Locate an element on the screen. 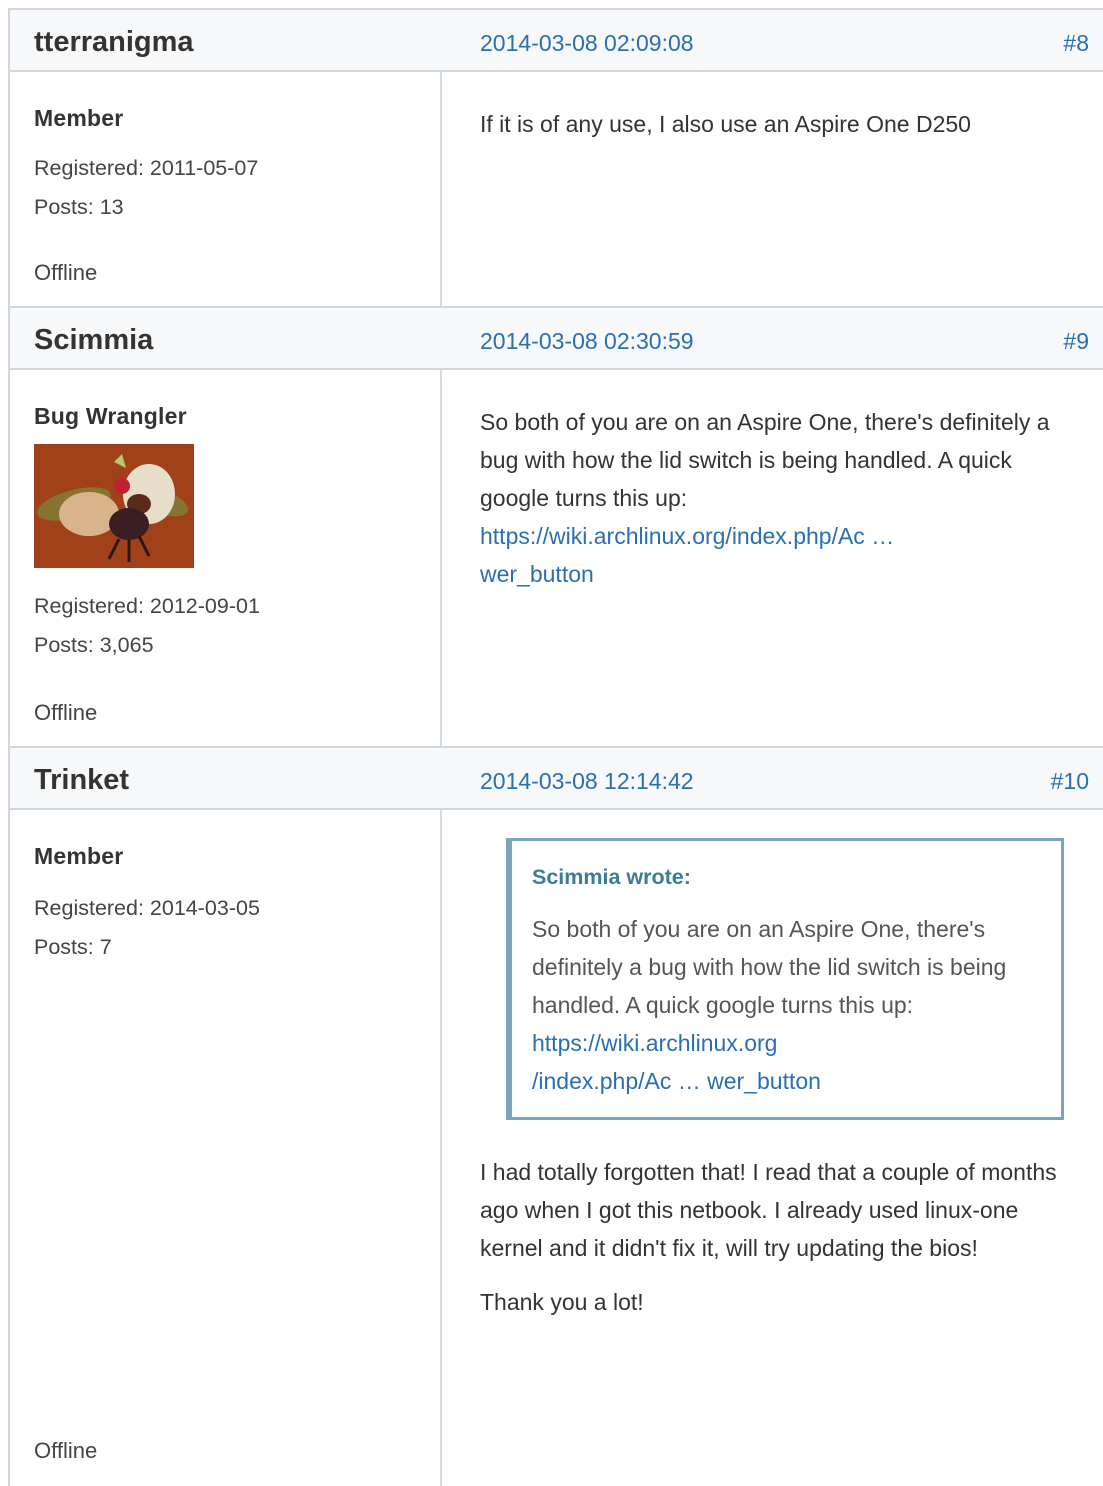 This screenshot has width=1103, height=1486. post-header: Trinket 2014-03-08 12:14:42 #10 is located at coordinates (556, 778).